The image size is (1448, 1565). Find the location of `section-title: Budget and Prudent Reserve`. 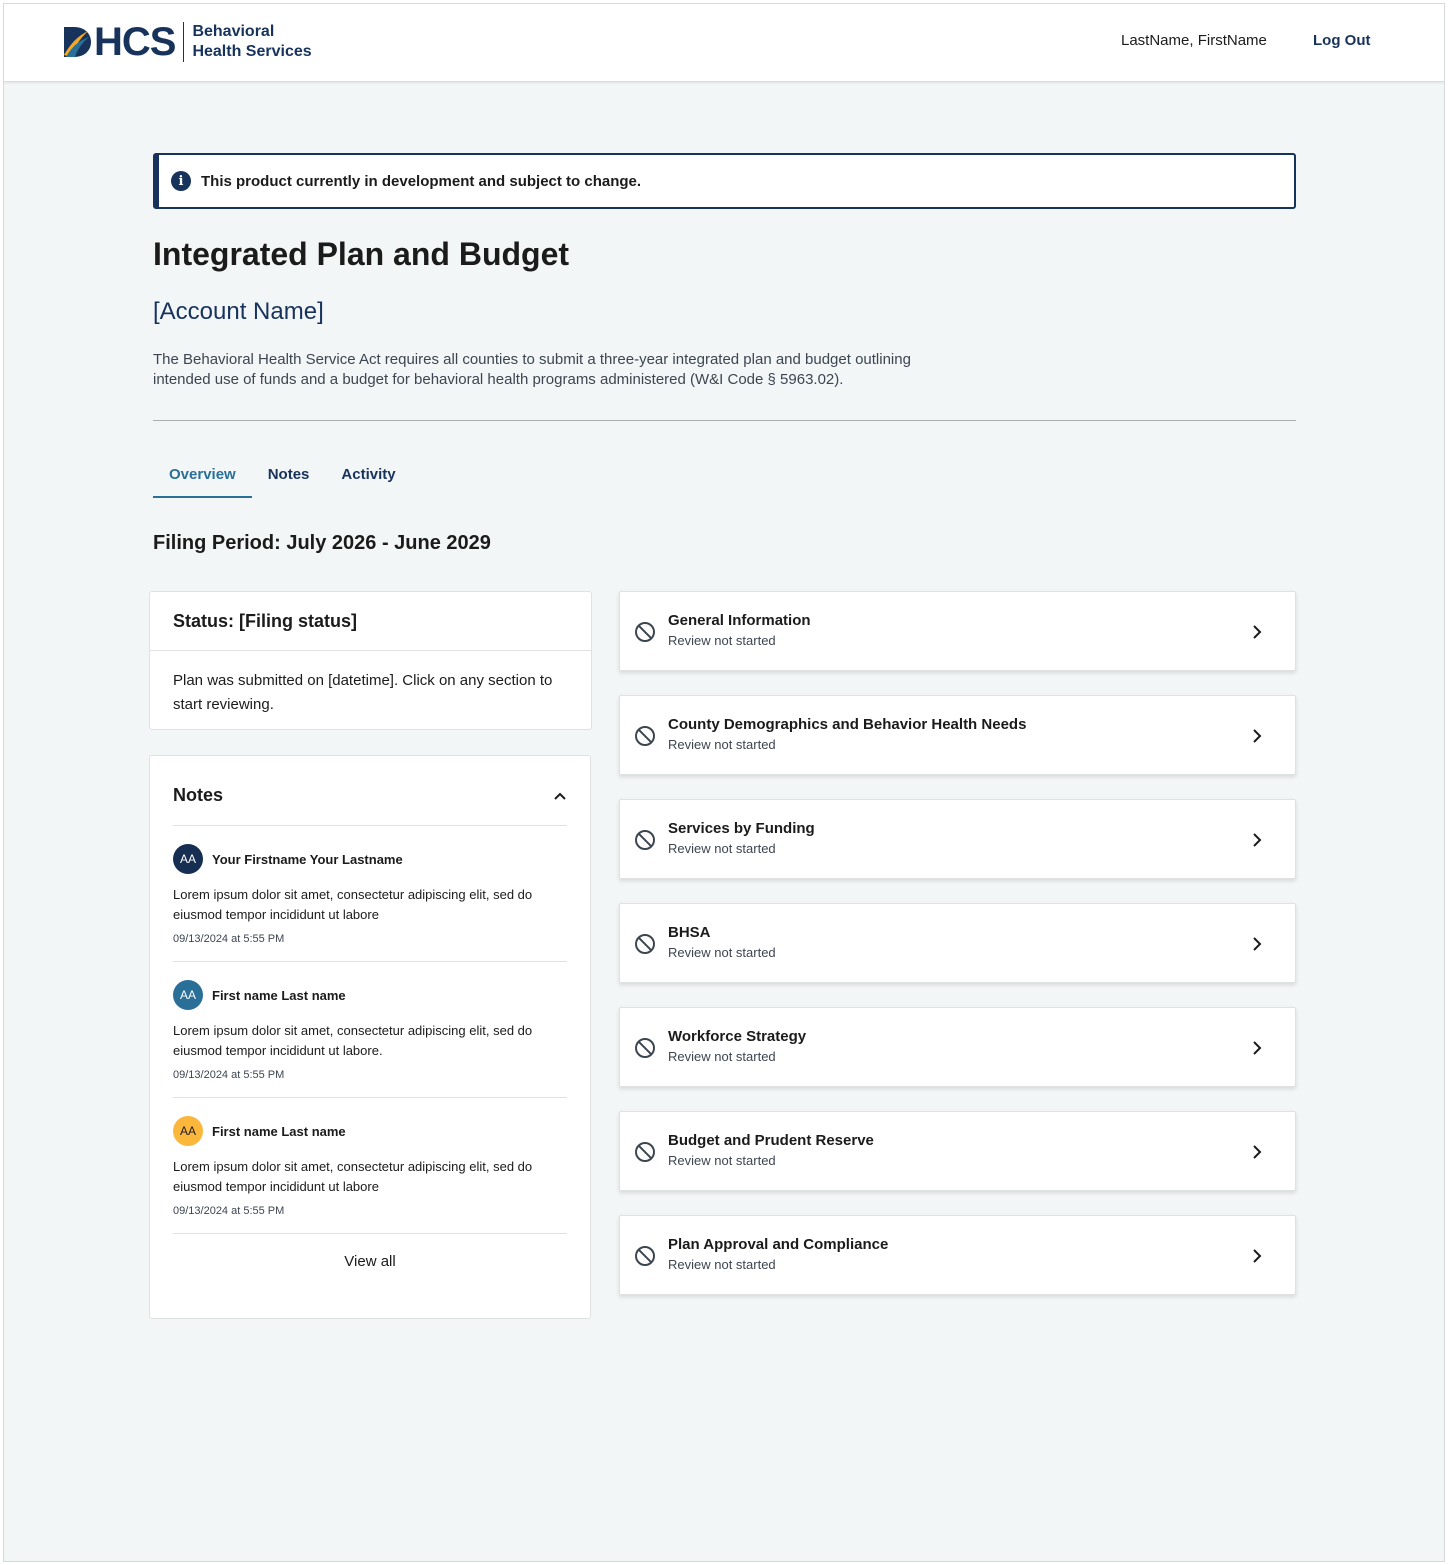

section-title: Budget and Prudent Reserve is located at coordinates (771, 1140).